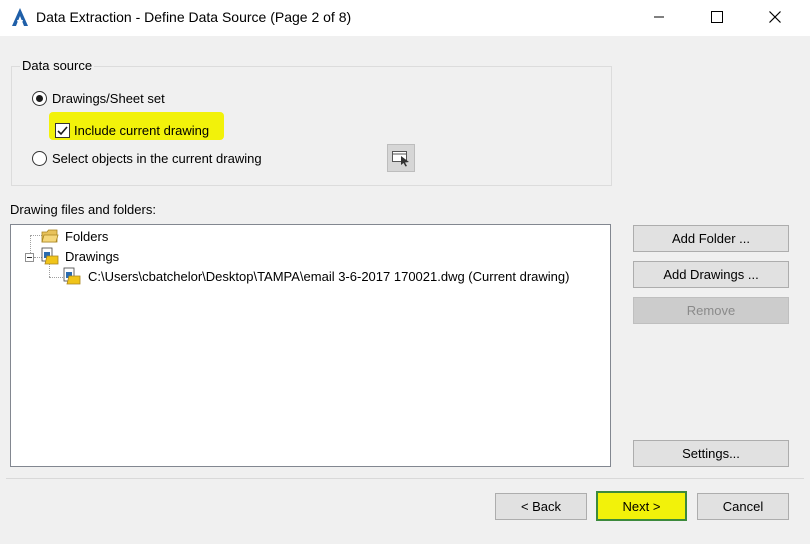 The image size is (810, 544). I want to click on minimize-icon, so click(659, 17).